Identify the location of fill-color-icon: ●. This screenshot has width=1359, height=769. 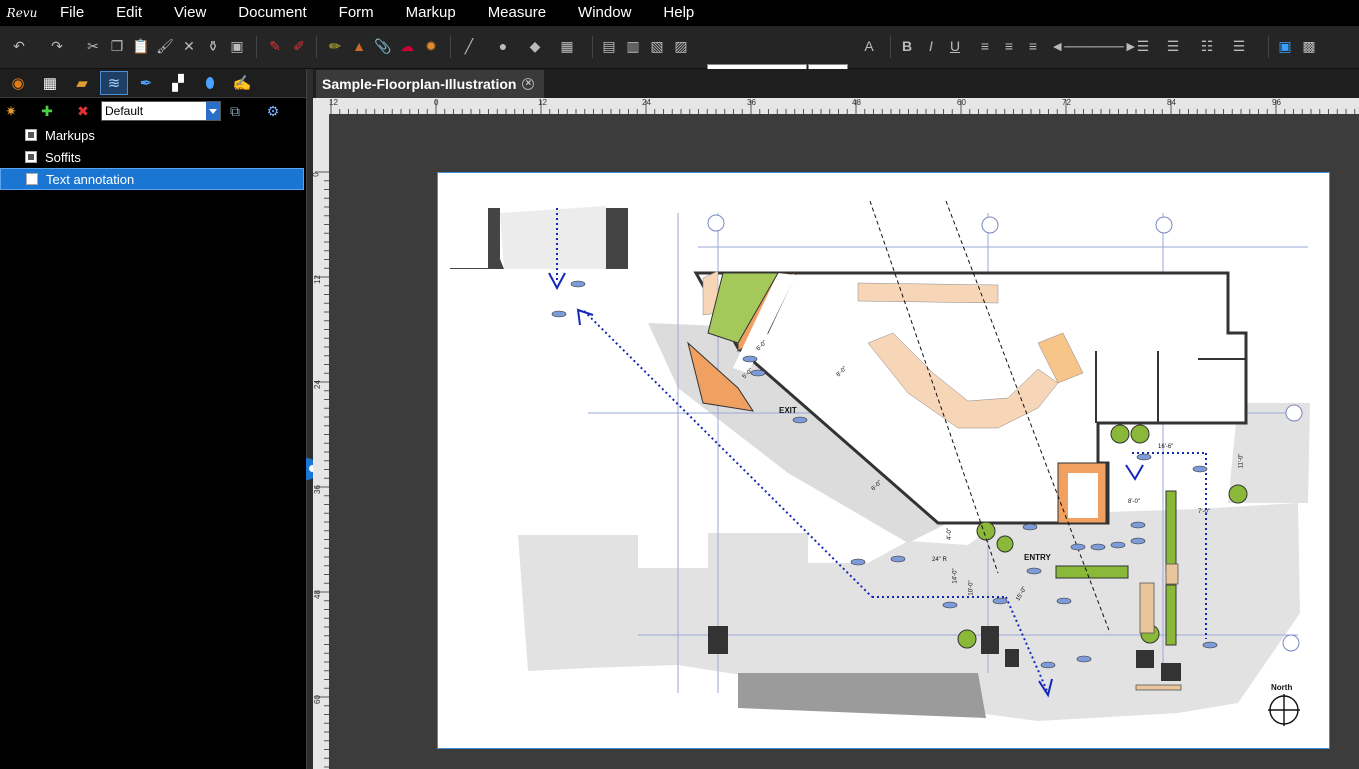
(503, 46).